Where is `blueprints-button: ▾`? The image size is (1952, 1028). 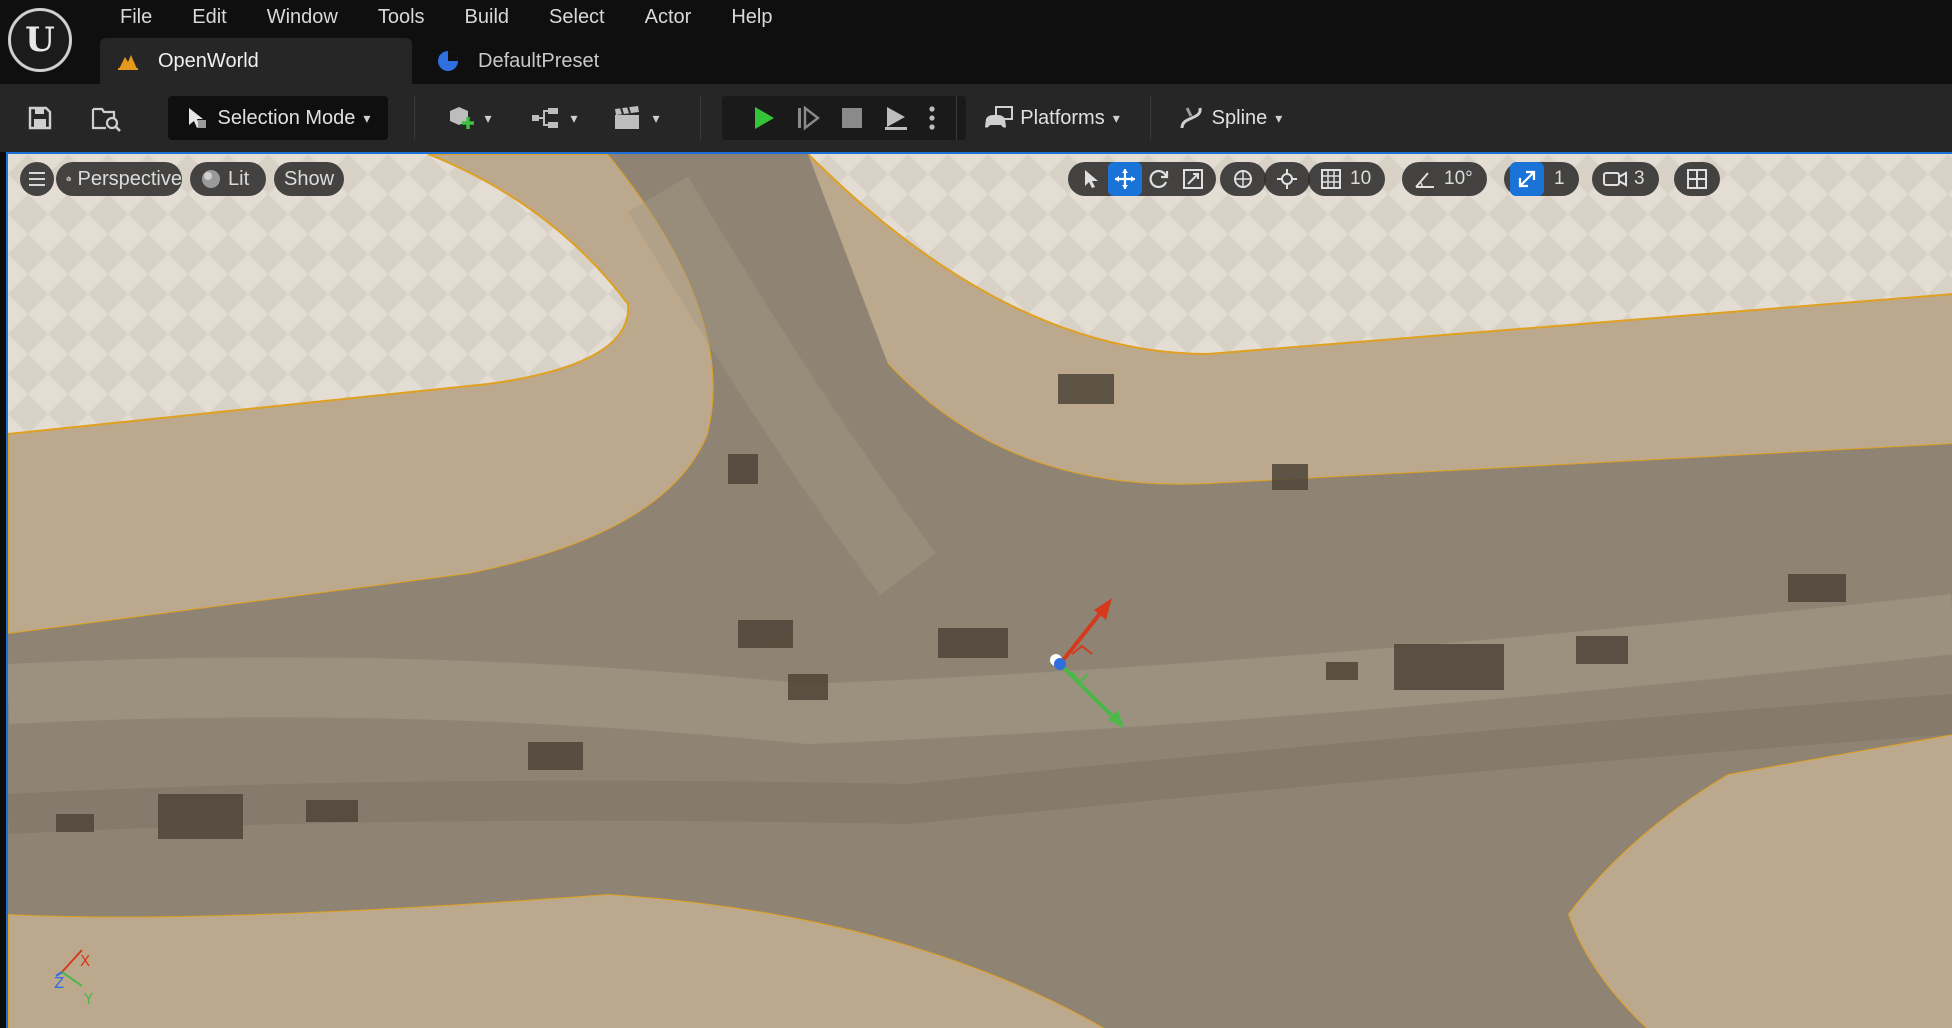
blueprints-button: ▾ is located at coordinates (554, 118).